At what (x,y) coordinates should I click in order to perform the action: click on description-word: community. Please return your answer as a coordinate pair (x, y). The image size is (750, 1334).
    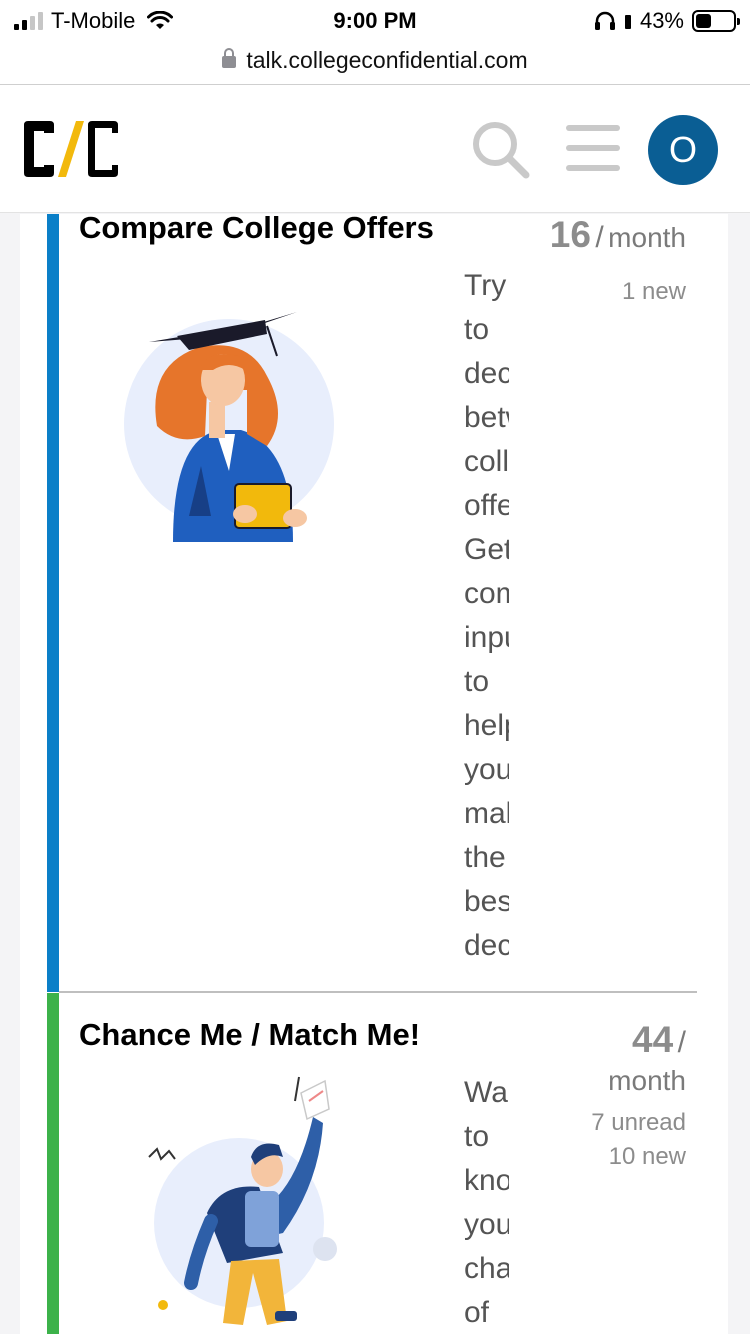
    Looking at the image, I should click on (486, 593).